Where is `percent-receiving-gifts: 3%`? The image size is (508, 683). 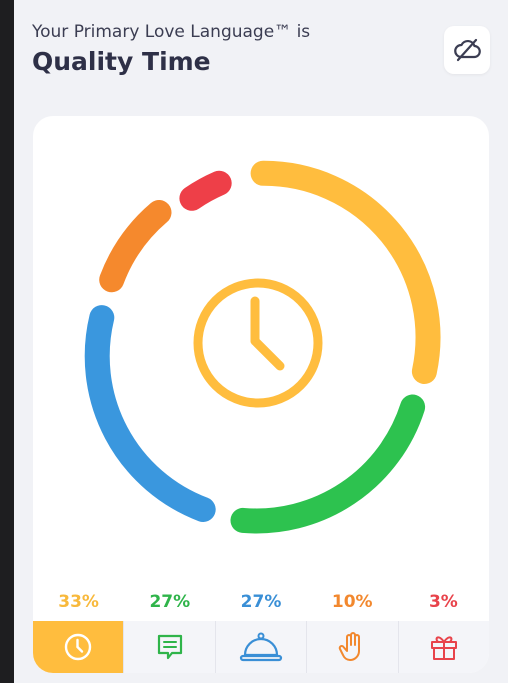
percent-receiving-gifts: 3% is located at coordinates (443, 602).